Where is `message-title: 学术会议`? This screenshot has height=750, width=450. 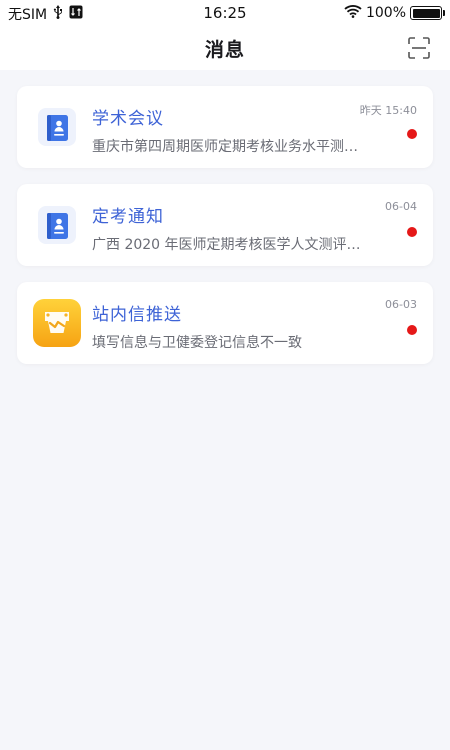
message-title: 学术会议 is located at coordinates (128, 119).